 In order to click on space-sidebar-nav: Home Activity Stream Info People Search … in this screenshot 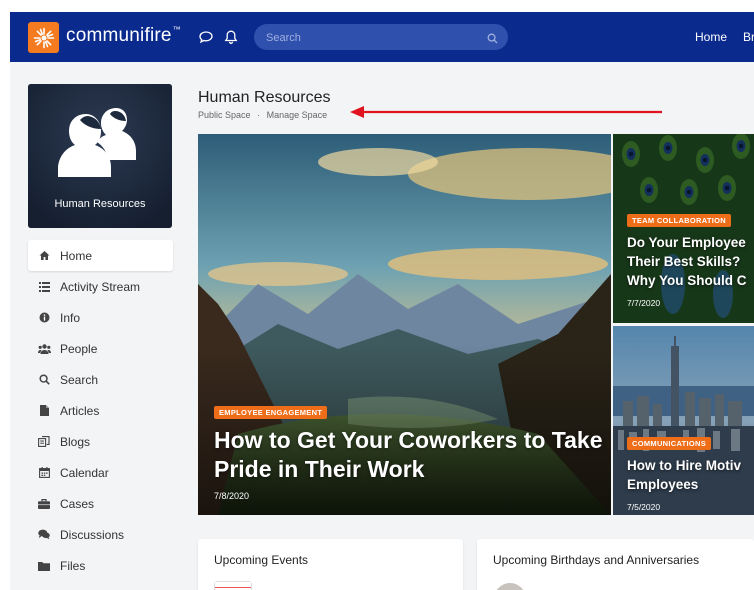, I will do `click(100, 410)`.